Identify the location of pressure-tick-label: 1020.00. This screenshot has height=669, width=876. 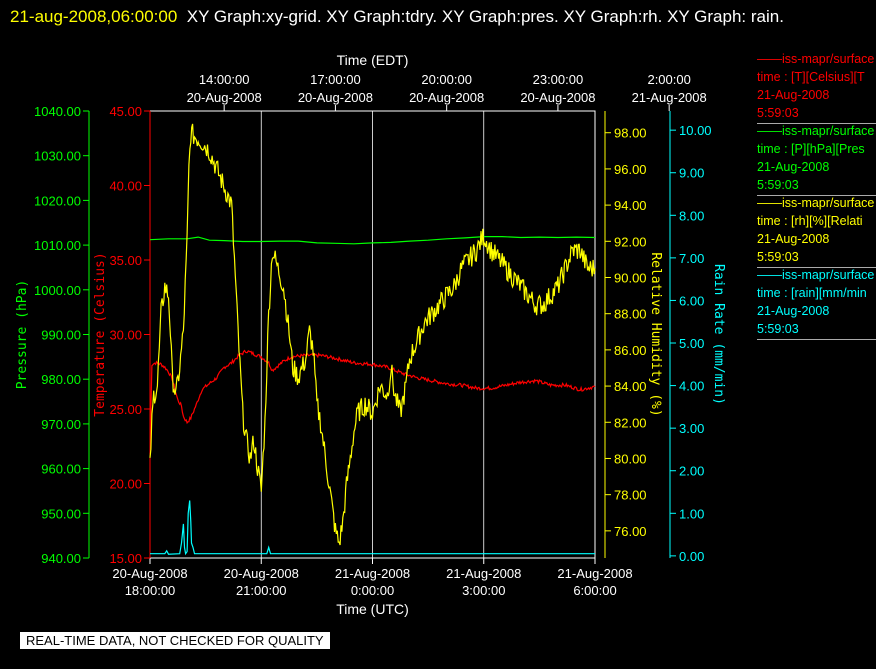
(57, 200).